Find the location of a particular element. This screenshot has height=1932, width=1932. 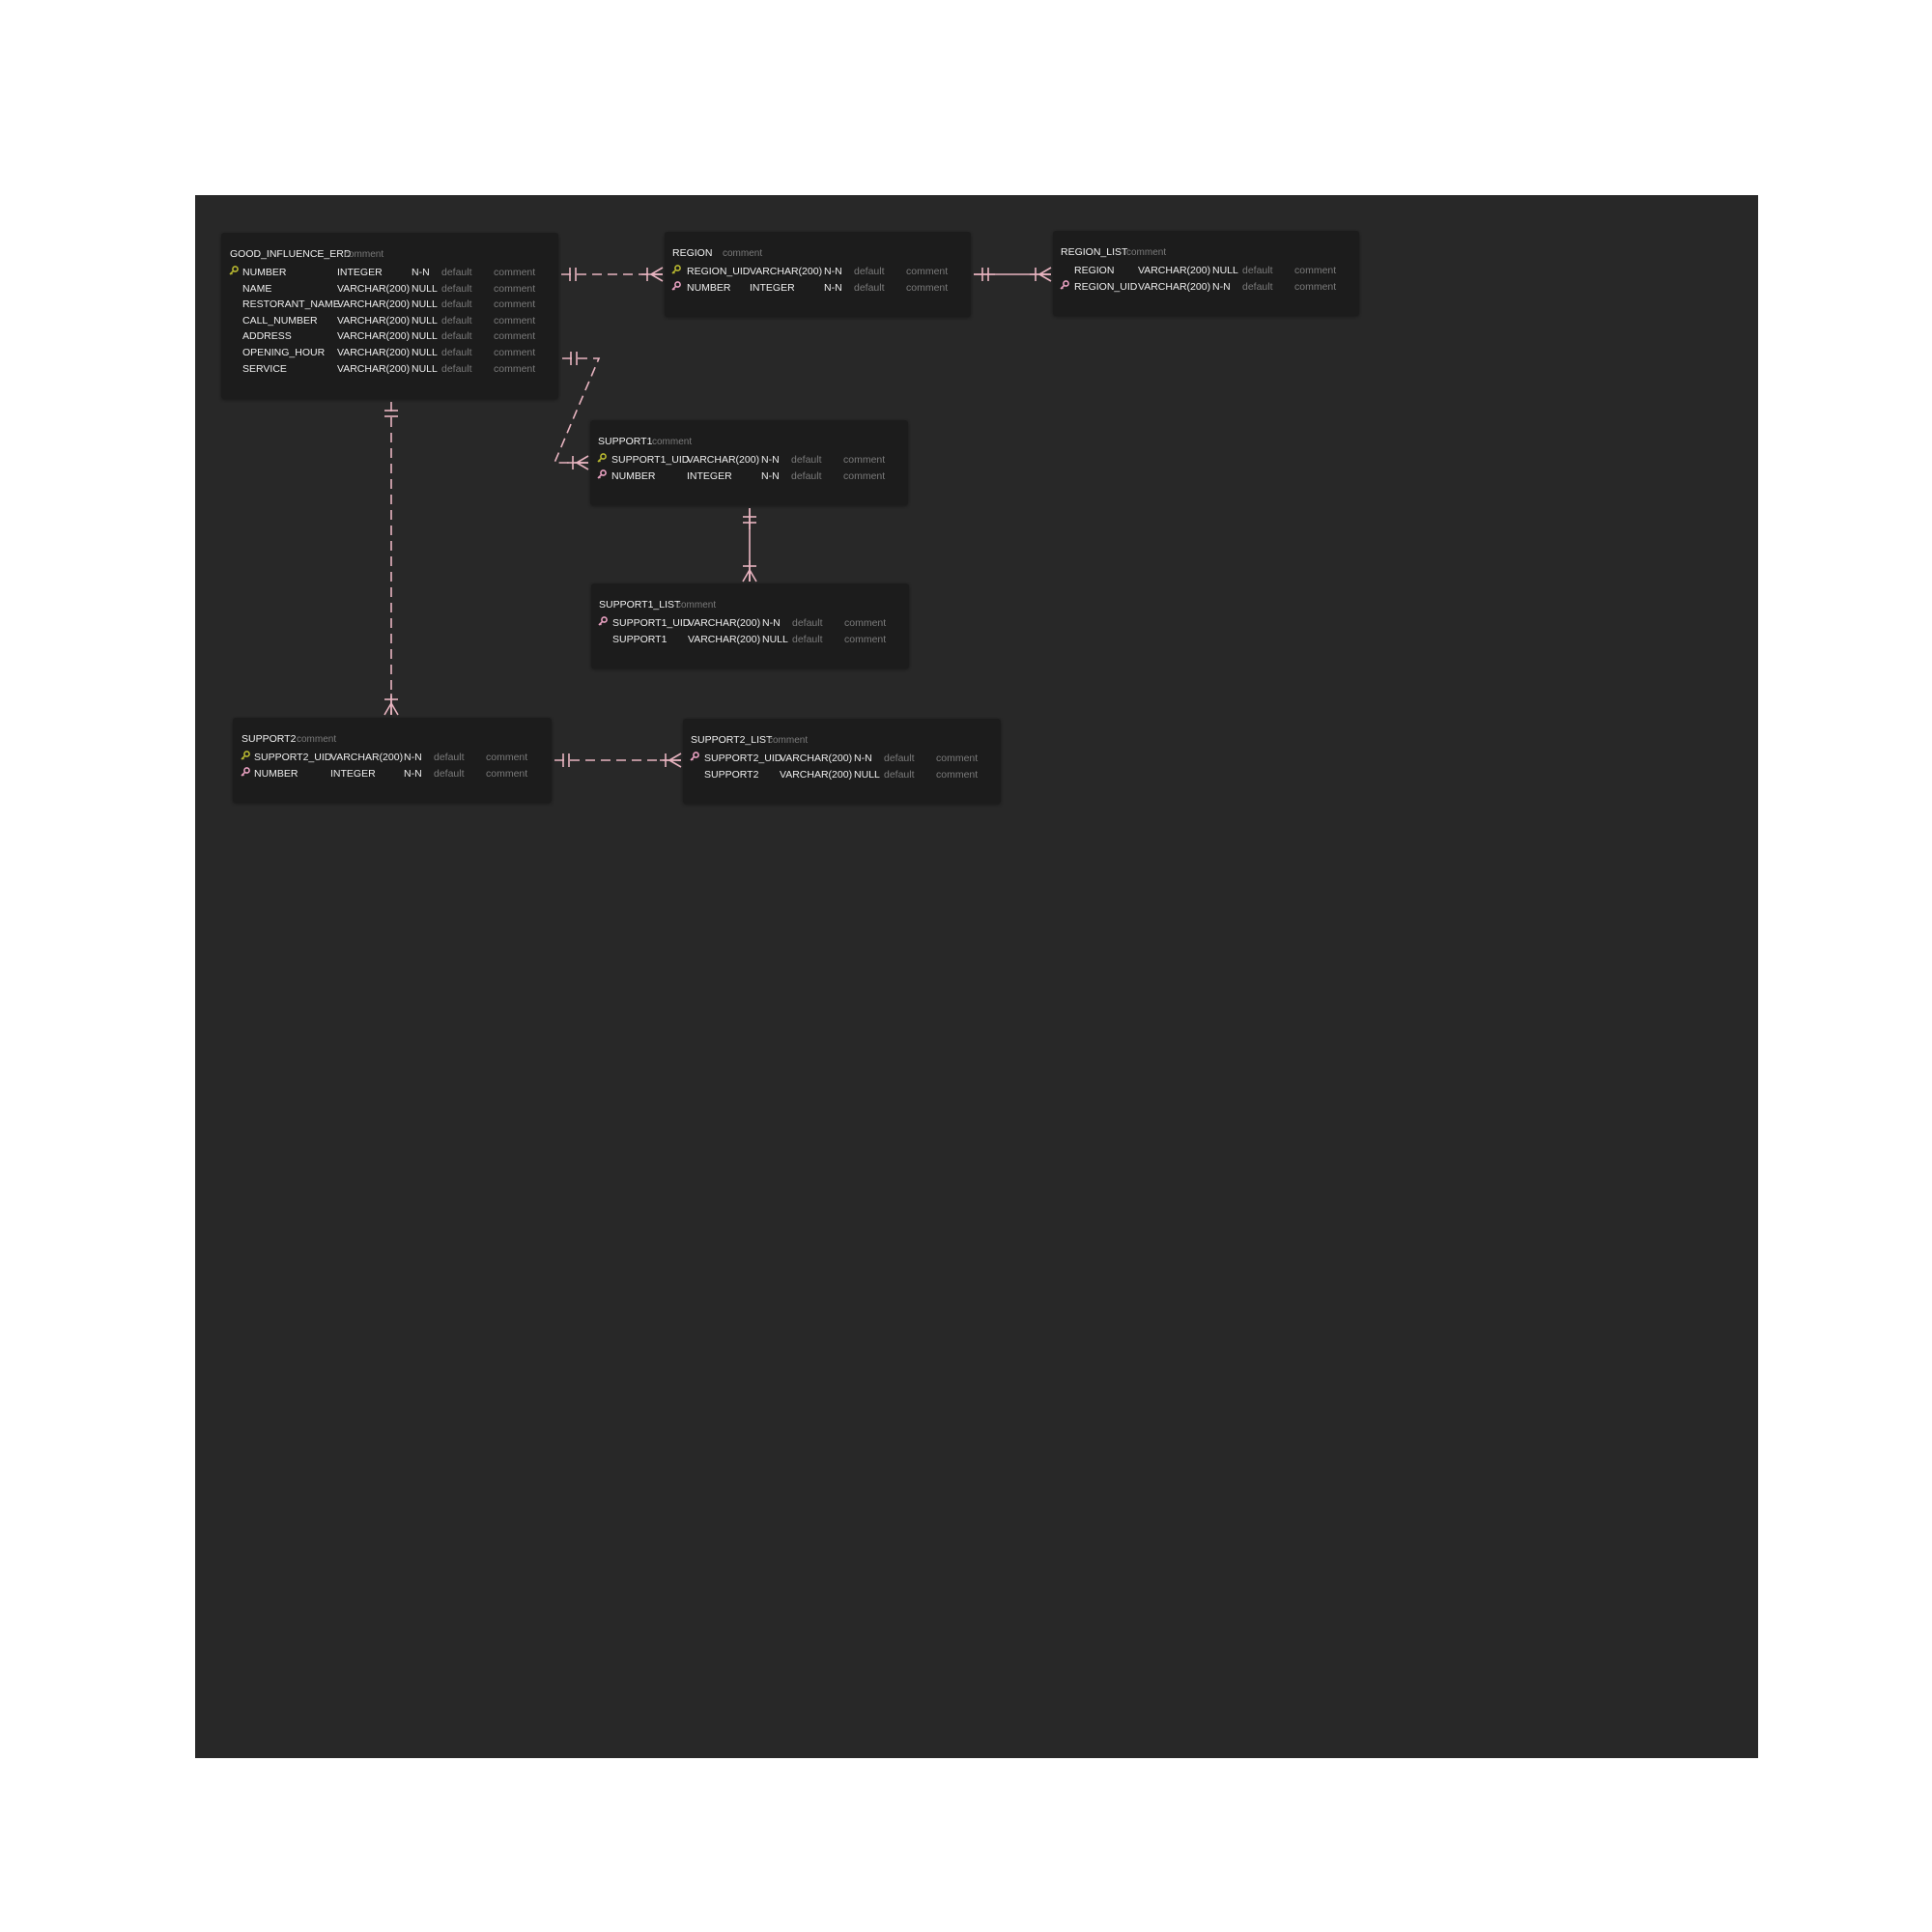

table-name: REGION_LIST is located at coordinates (1094, 252).